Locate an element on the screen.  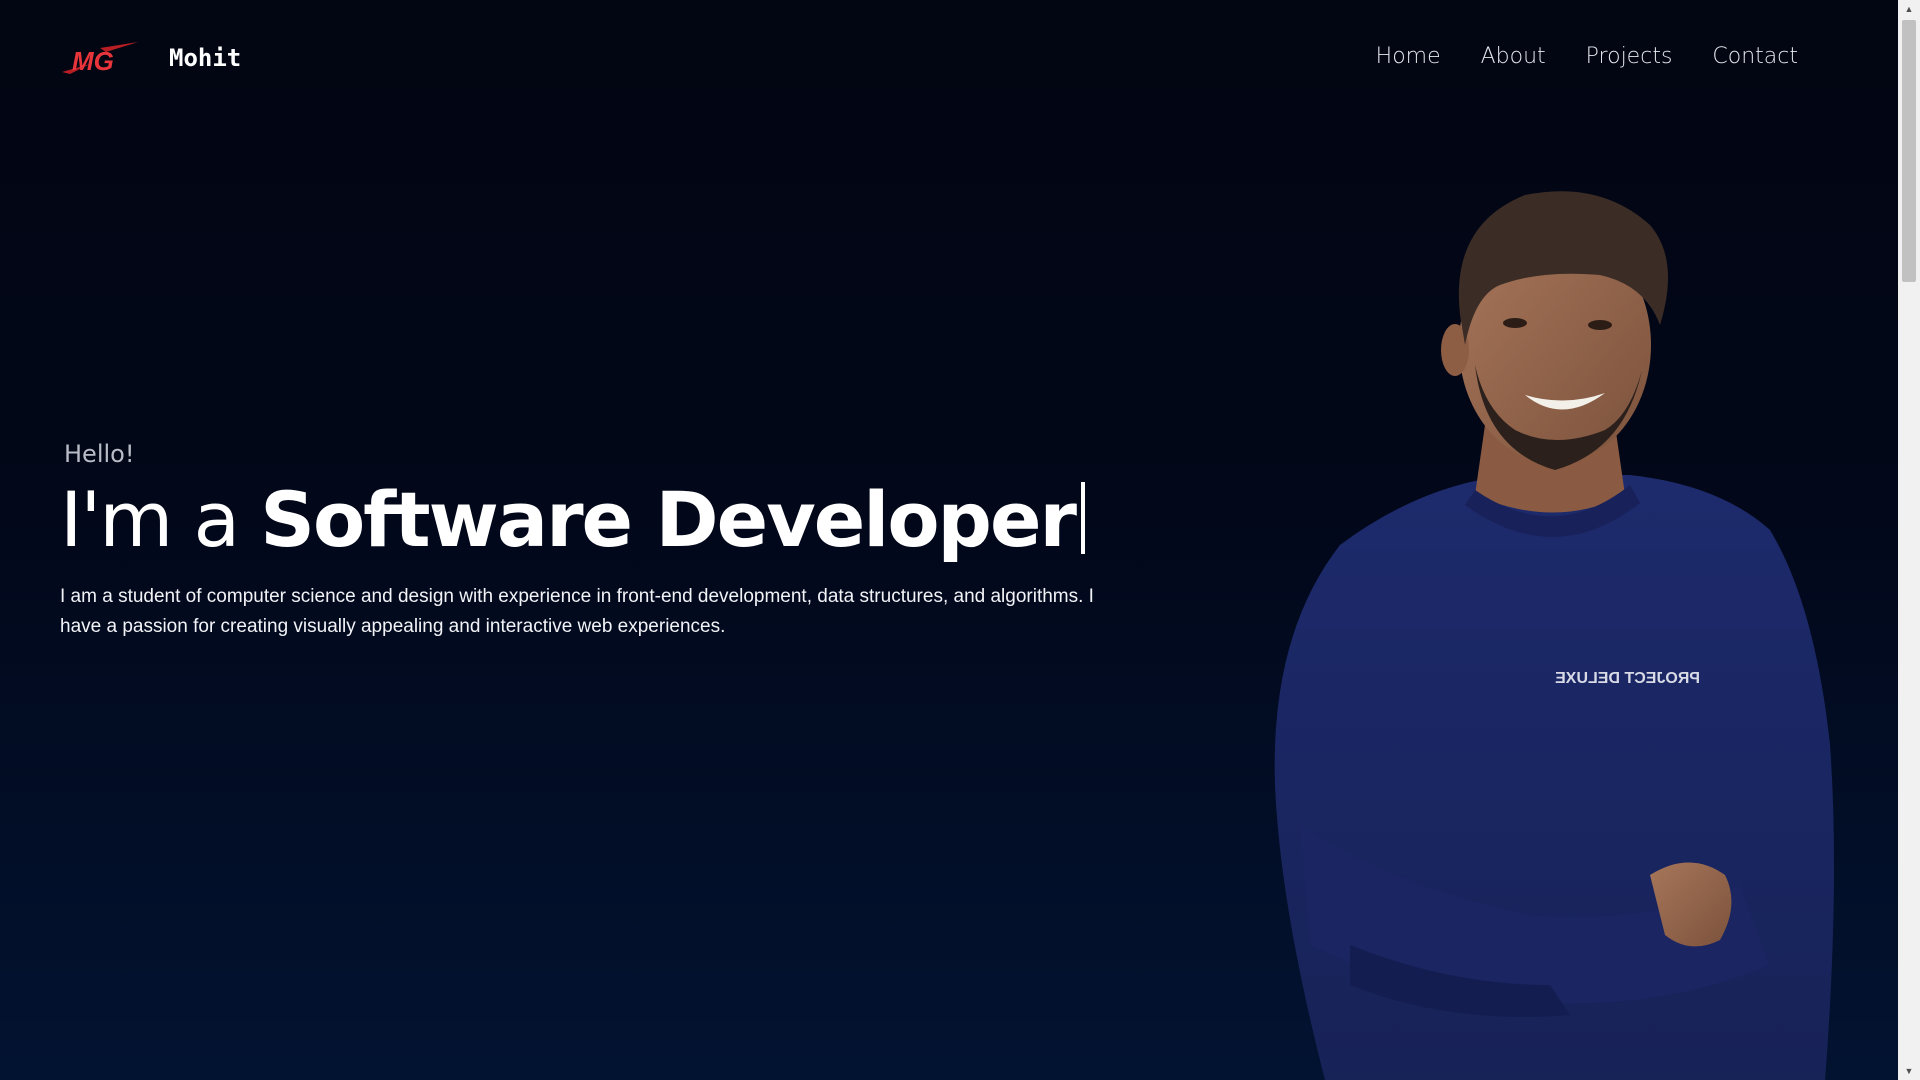
site-header: MG Mohit Home About Projects Contact is located at coordinates (949, 60).